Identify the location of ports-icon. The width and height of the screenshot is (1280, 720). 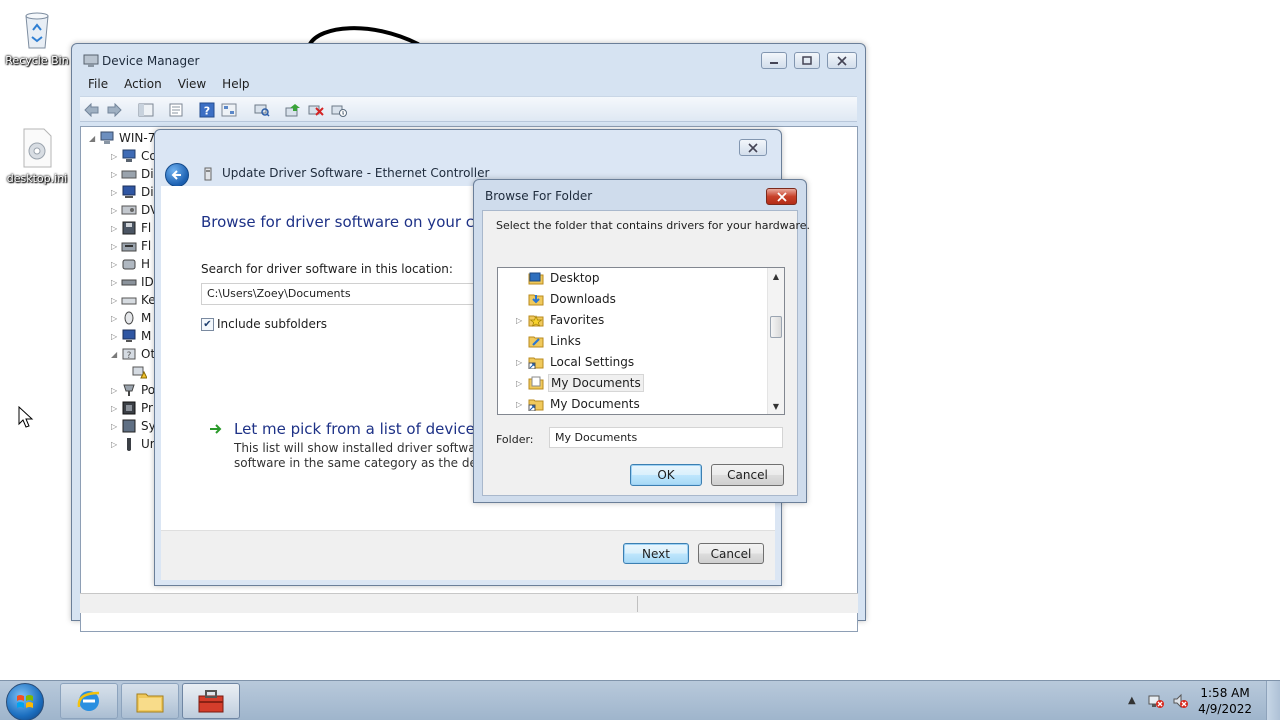
(129, 390).